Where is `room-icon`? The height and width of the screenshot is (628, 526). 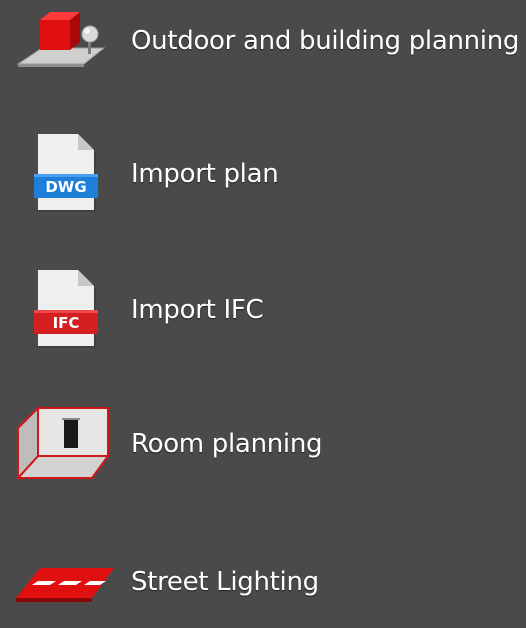
room-icon is located at coordinates (64, 442).